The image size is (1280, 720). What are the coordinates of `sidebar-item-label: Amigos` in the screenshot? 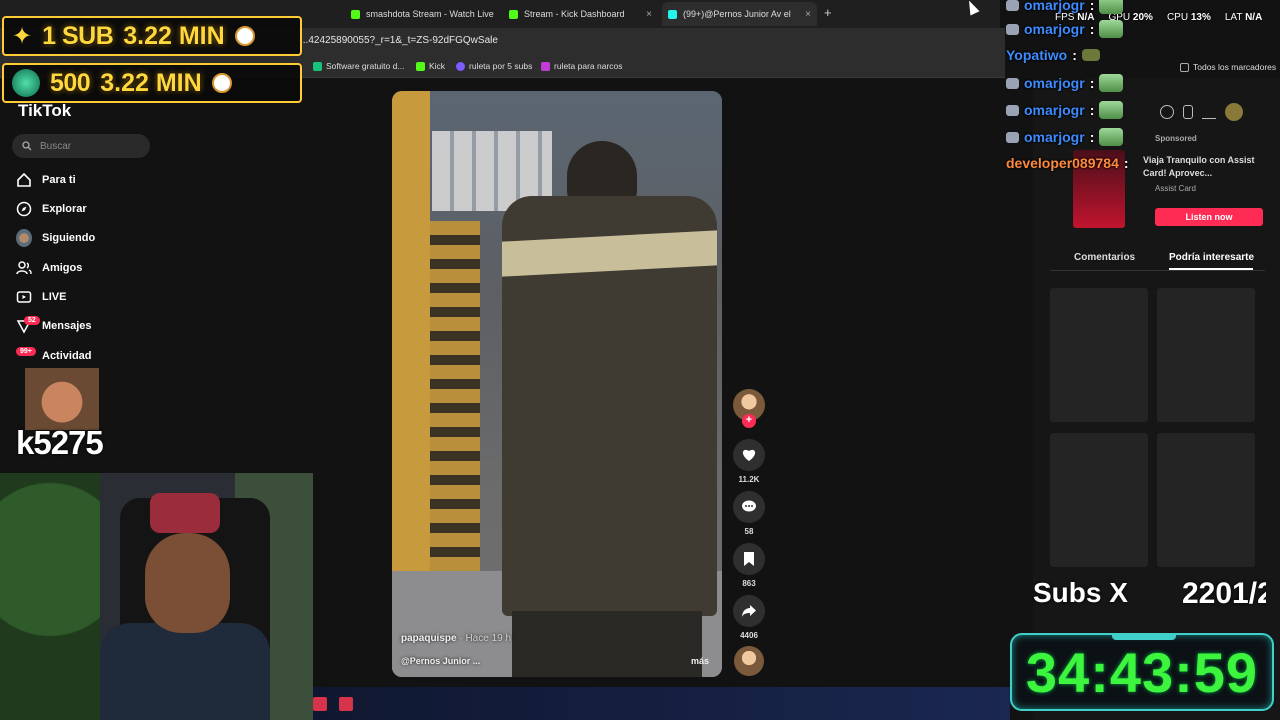 It's located at (62, 268).